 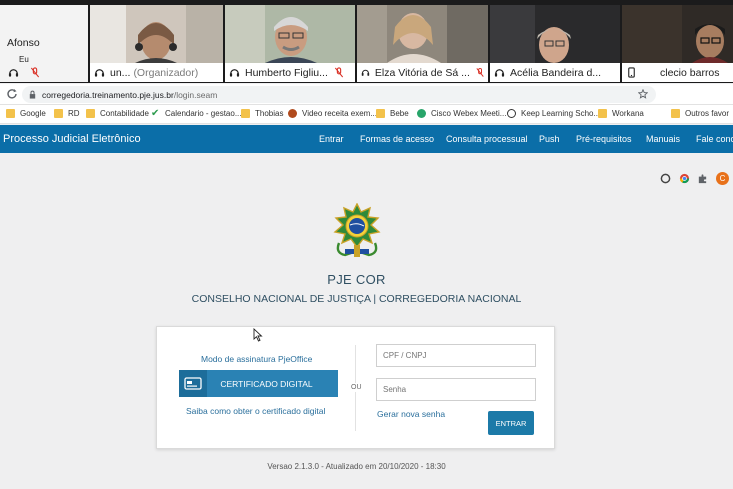 What do you see at coordinates (690, 72) in the screenshot?
I see `participant-name: clecio barros` at bounding box center [690, 72].